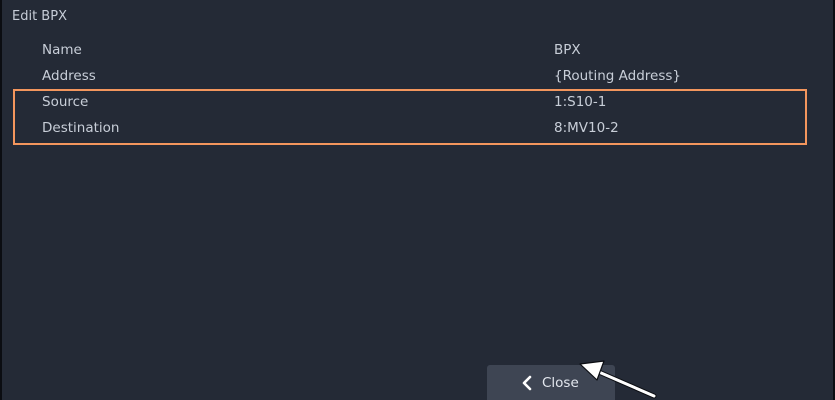 The image size is (835, 400). I want to click on close-button: Close, so click(551, 382).